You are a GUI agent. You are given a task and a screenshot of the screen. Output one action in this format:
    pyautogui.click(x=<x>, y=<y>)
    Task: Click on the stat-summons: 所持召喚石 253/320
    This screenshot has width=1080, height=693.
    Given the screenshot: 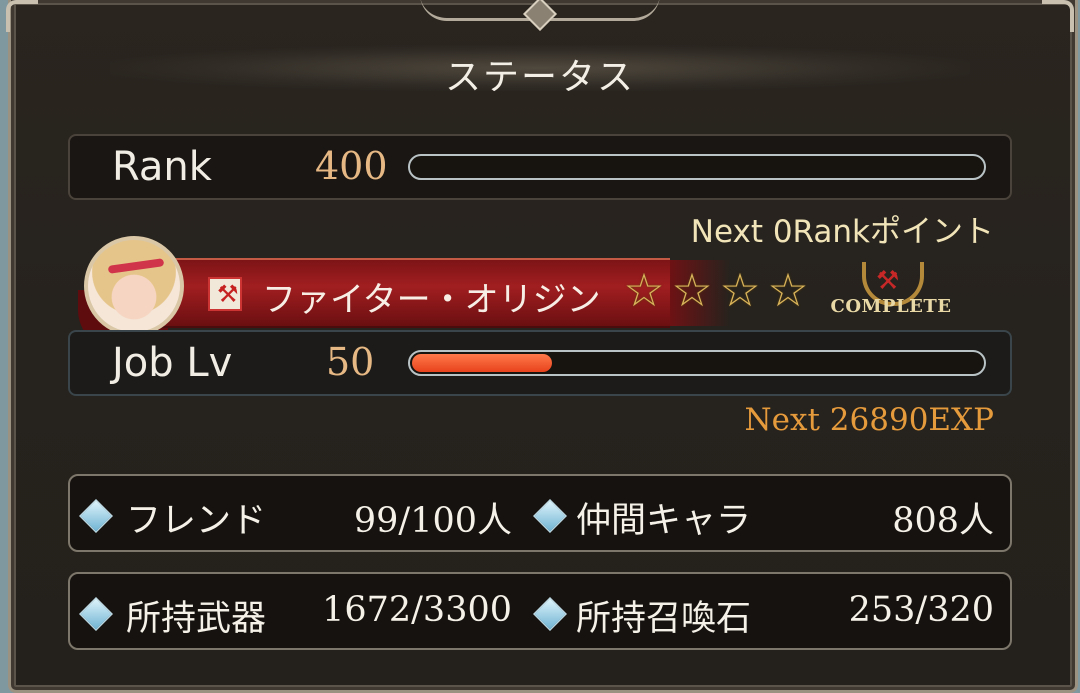 What is the action you would take?
    pyautogui.click(x=766, y=611)
    